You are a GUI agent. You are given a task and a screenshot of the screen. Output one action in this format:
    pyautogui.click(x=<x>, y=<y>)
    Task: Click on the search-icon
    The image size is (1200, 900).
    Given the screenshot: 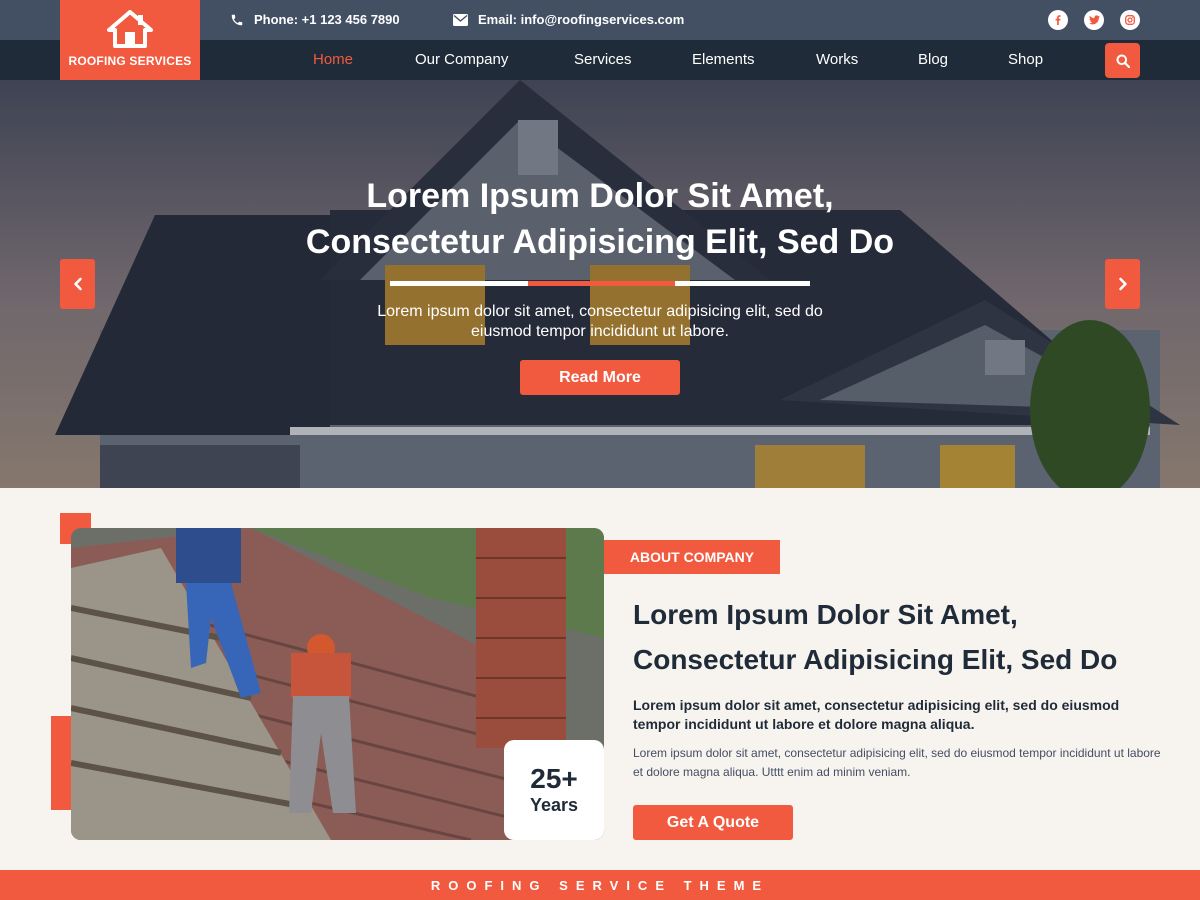 What is the action you would take?
    pyautogui.click(x=1123, y=61)
    